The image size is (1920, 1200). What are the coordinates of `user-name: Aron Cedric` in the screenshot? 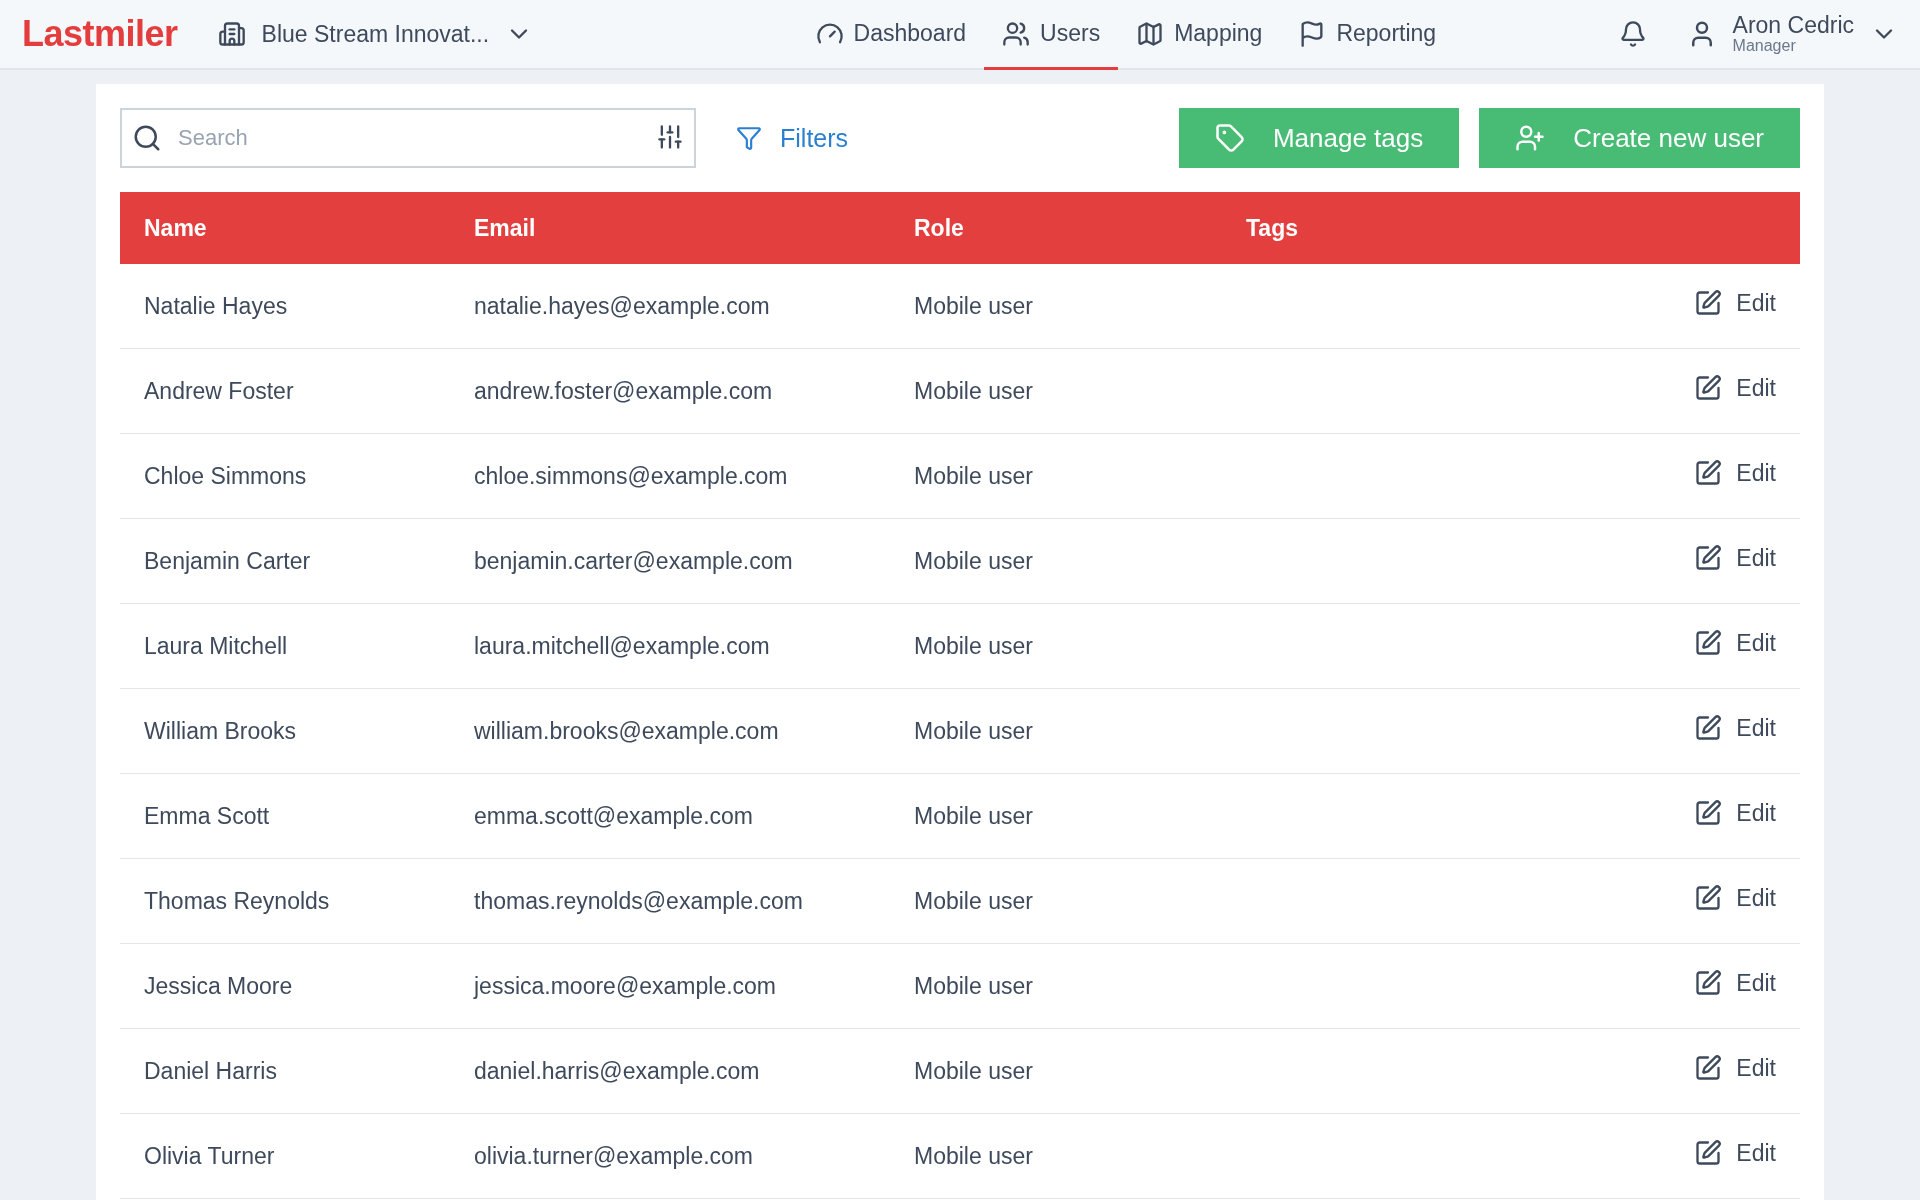 It's located at (1793, 25).